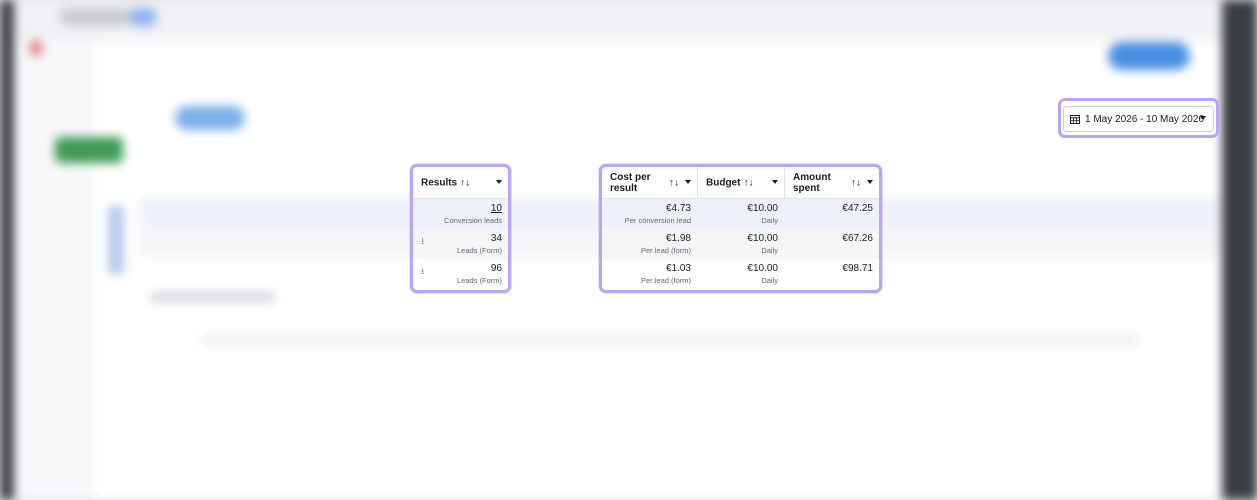  What do you see at coordinates (496, 268) in the screenshot?
I see `results-value: 96` at bounding box center [496, 268].